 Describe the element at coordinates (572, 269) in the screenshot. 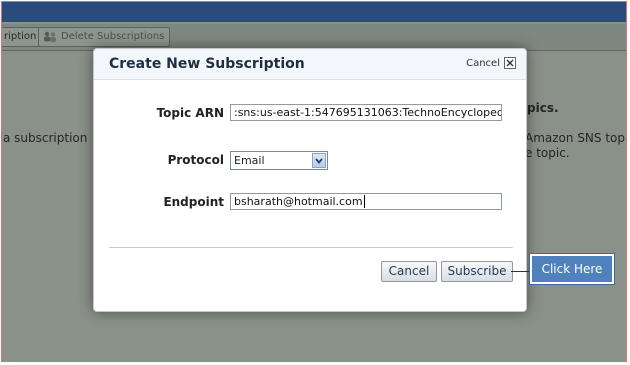

I see `click-here-callout: Click Here` at that location.